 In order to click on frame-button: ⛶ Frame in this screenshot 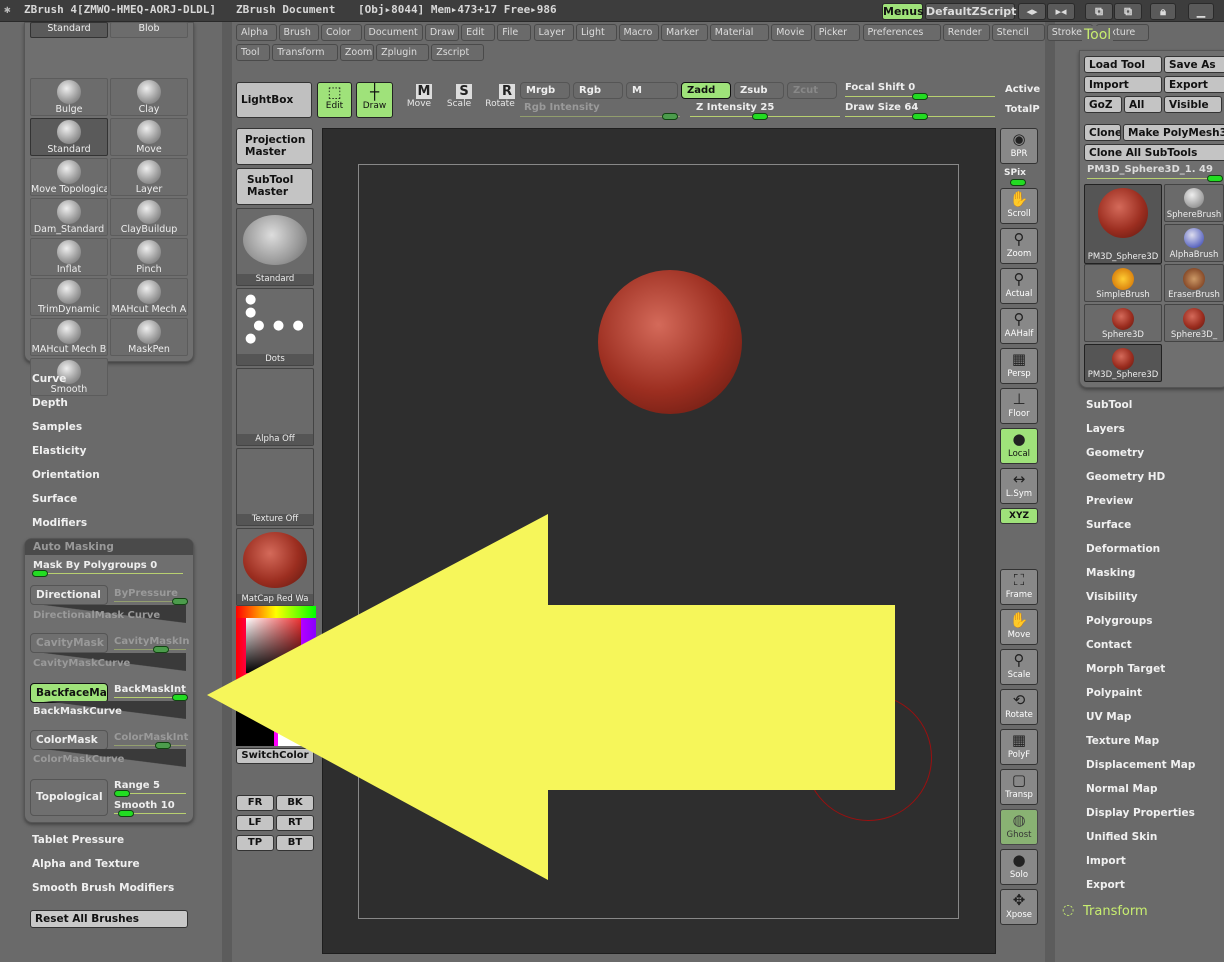, I will do `click(1019, 587)`.